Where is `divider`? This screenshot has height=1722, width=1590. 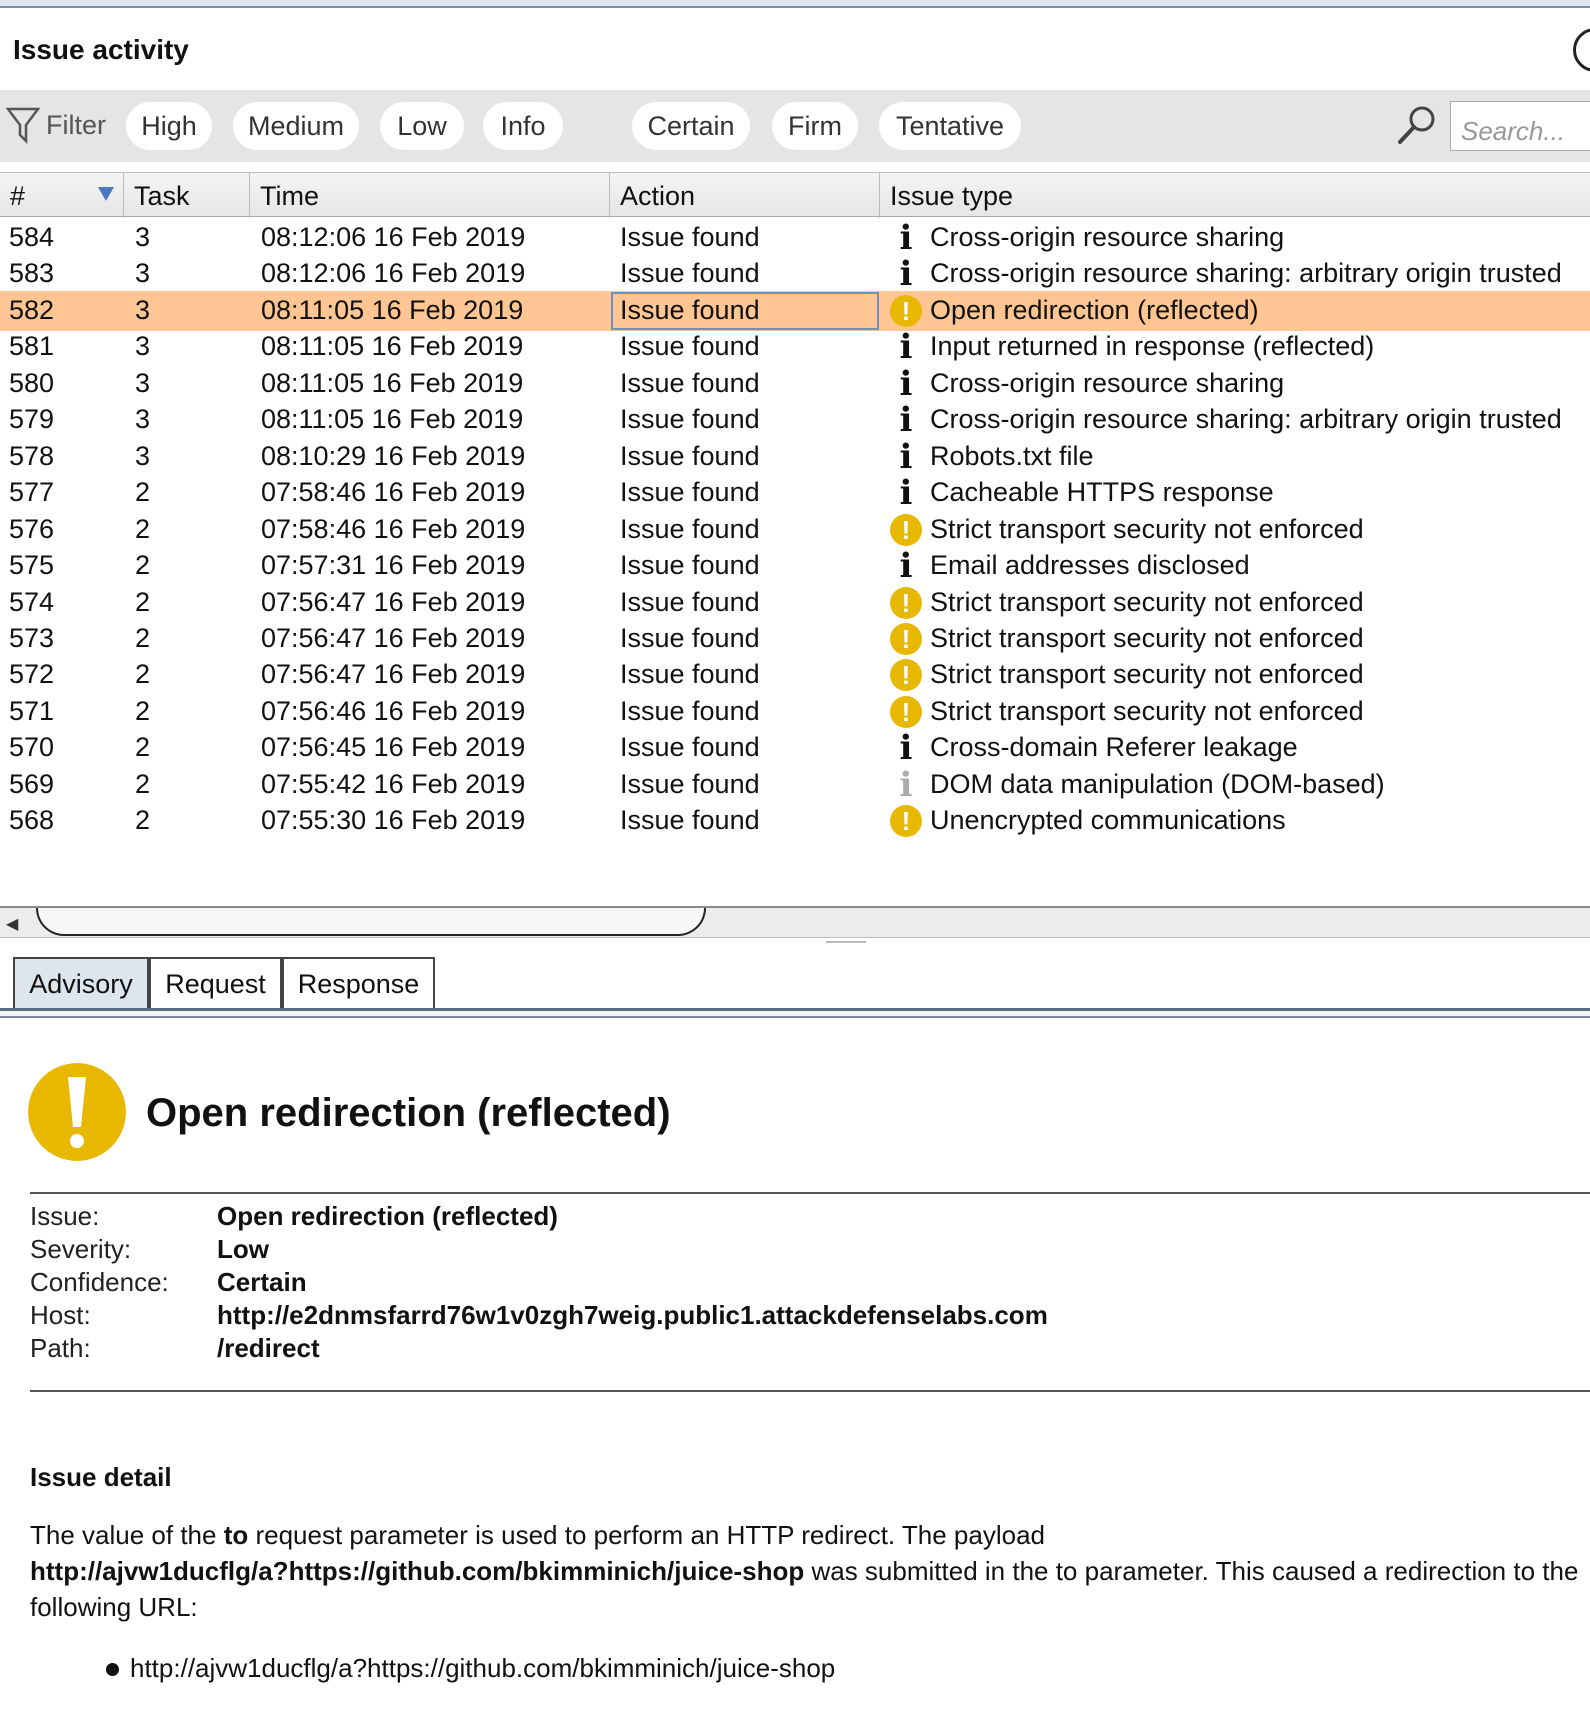
divider is located at coordinates (810, 1193).